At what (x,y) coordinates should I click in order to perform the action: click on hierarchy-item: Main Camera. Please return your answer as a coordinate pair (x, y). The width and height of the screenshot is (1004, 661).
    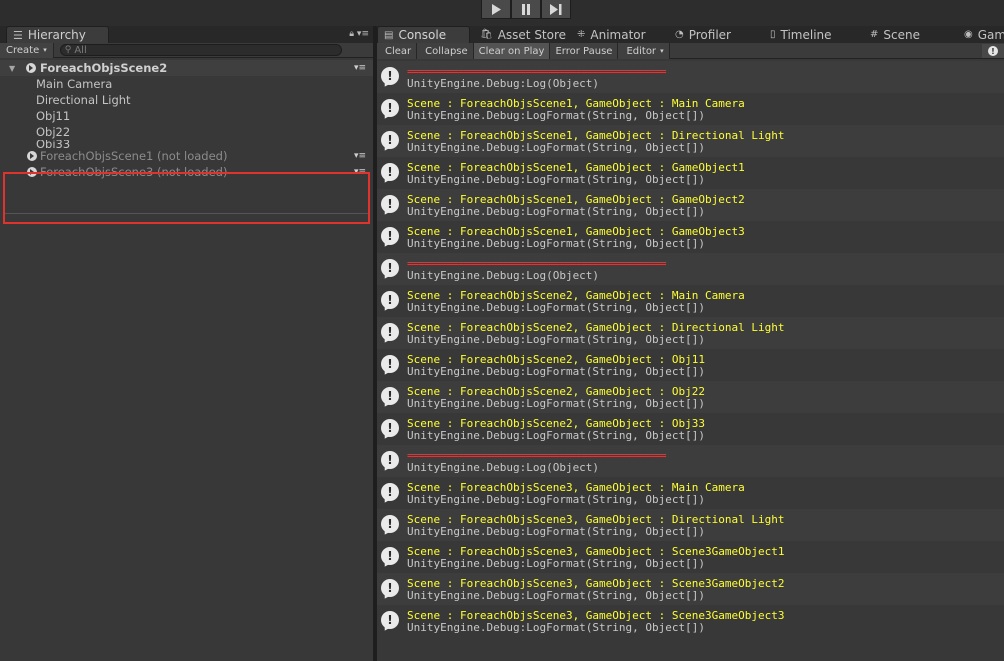
    Looking at the image, I should click on (186, 84).